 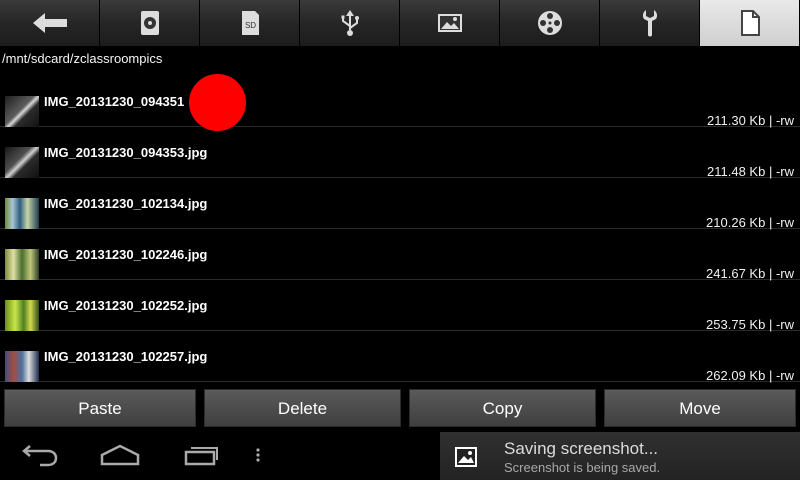 What do you see at coordinates (736, 273) in the screenshot?
I see `file-size: 241.67 Kb` at bounding box center [736, 273].